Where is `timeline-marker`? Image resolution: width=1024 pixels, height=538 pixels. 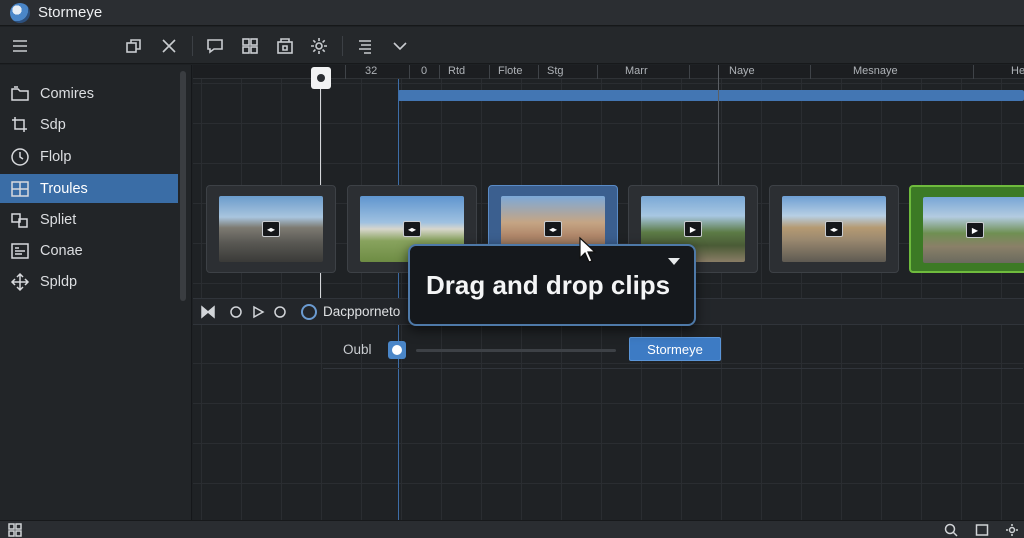 timeline-marker is located at coordinates (718, 125).